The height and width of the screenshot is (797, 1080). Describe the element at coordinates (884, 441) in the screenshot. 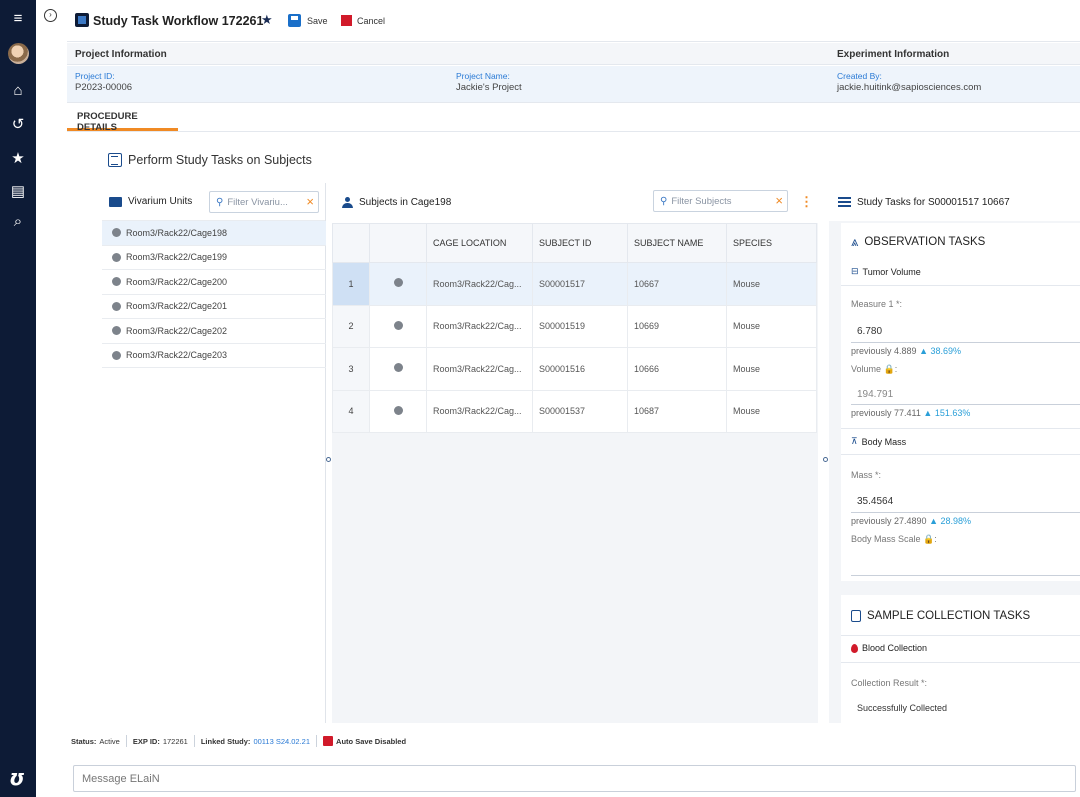

I see `body-mass-label: Body Mass` at that location.